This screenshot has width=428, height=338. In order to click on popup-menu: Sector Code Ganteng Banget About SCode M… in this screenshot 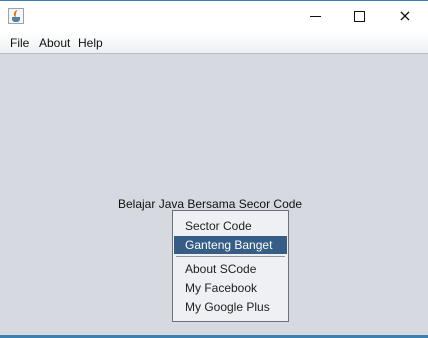, I will do `click(230, 266)`.